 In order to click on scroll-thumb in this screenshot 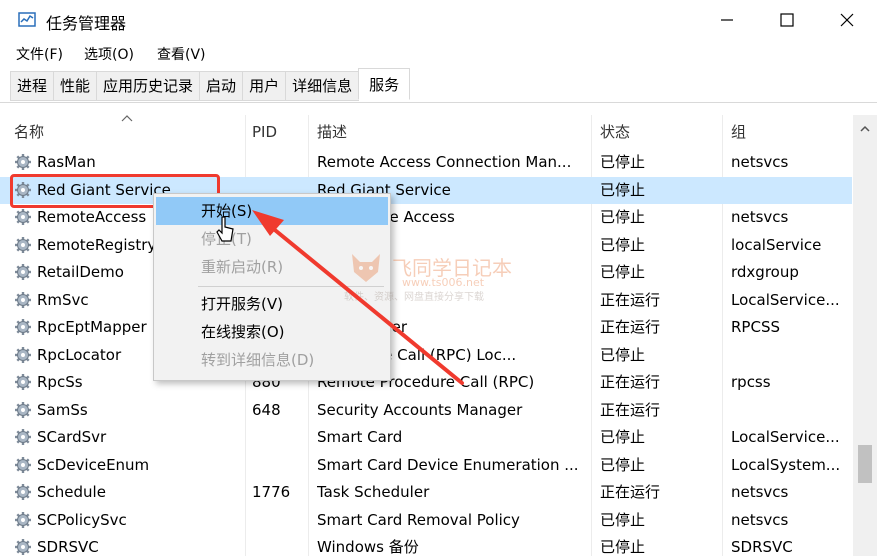, I will do `click(865, 464)`.